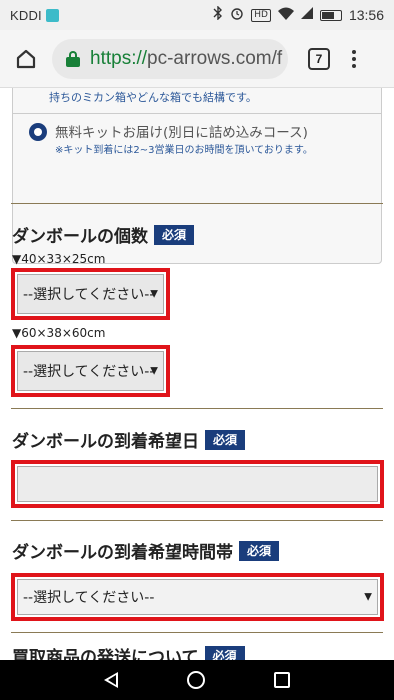  I want to click on hd-badge: HD, so click(261, 15).